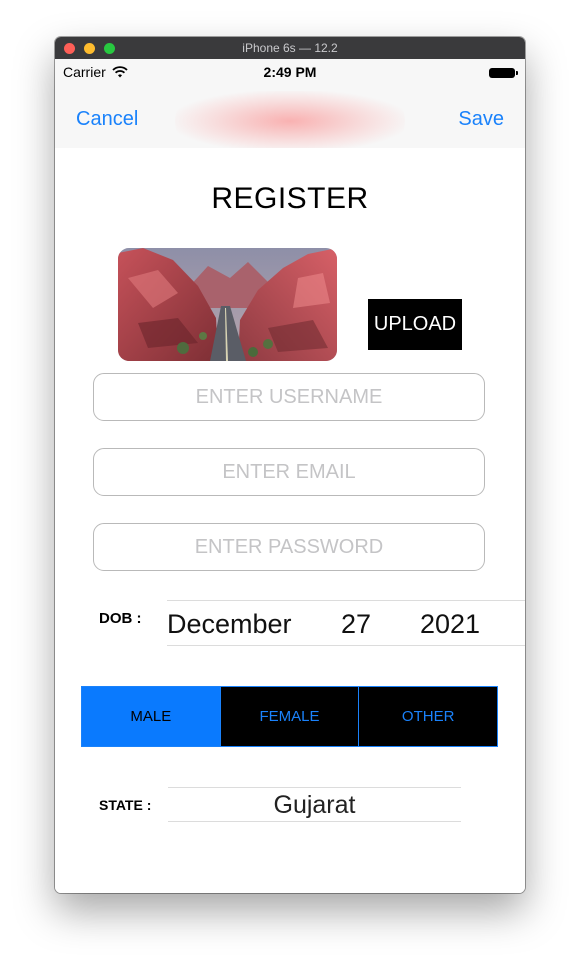 This screenshot has height=967, width=580. What do you see at coordinates (481, 119) in the screenshot?
I see `save-button: Save` at bounding box center [481, 119].